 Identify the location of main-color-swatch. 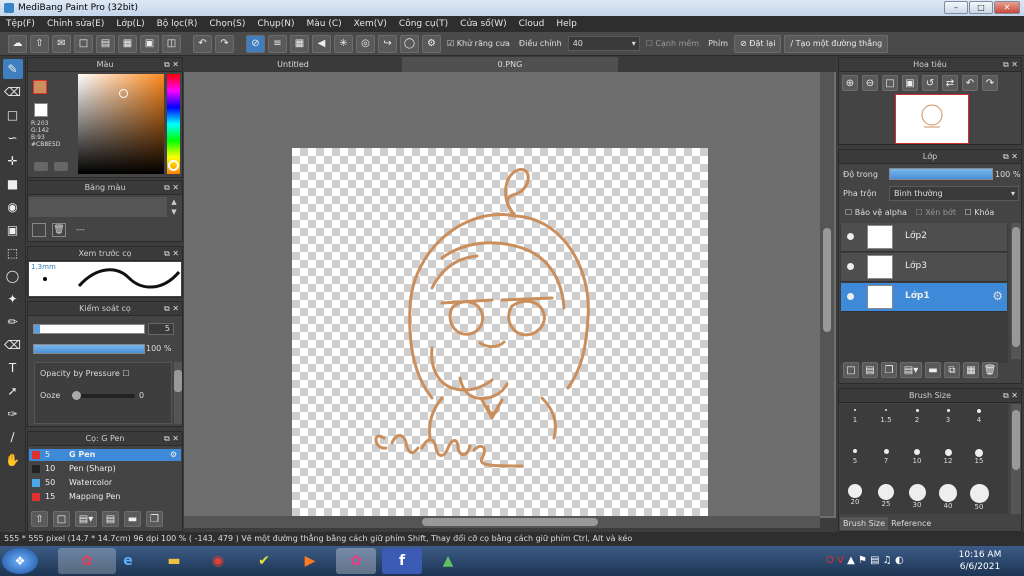
(40, 87).